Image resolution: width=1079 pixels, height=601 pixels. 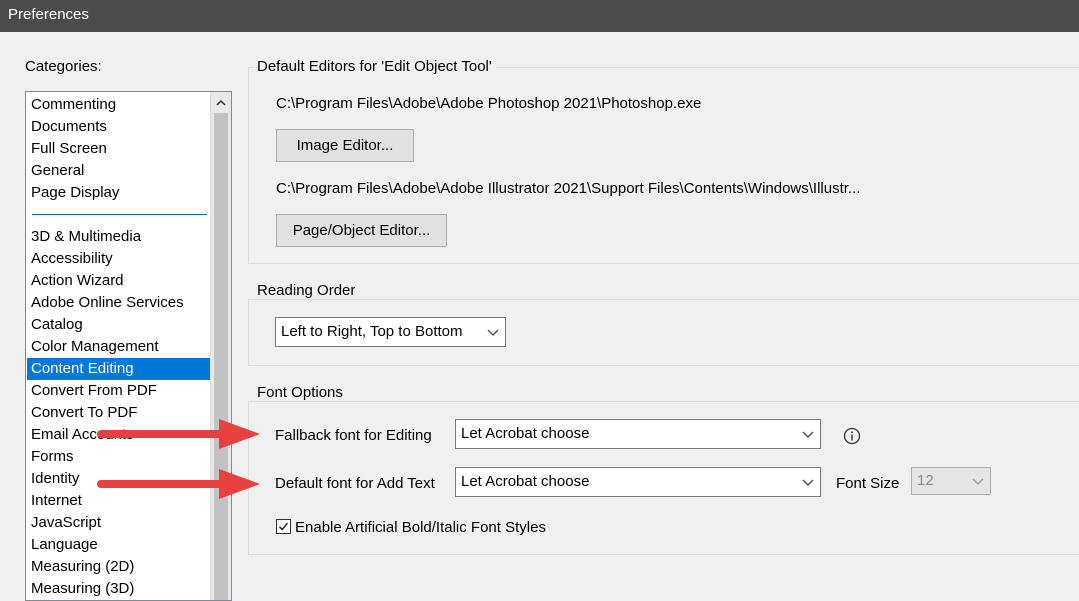 I want to click on list-item: Measuring (2D), so click(x=119, y=567).